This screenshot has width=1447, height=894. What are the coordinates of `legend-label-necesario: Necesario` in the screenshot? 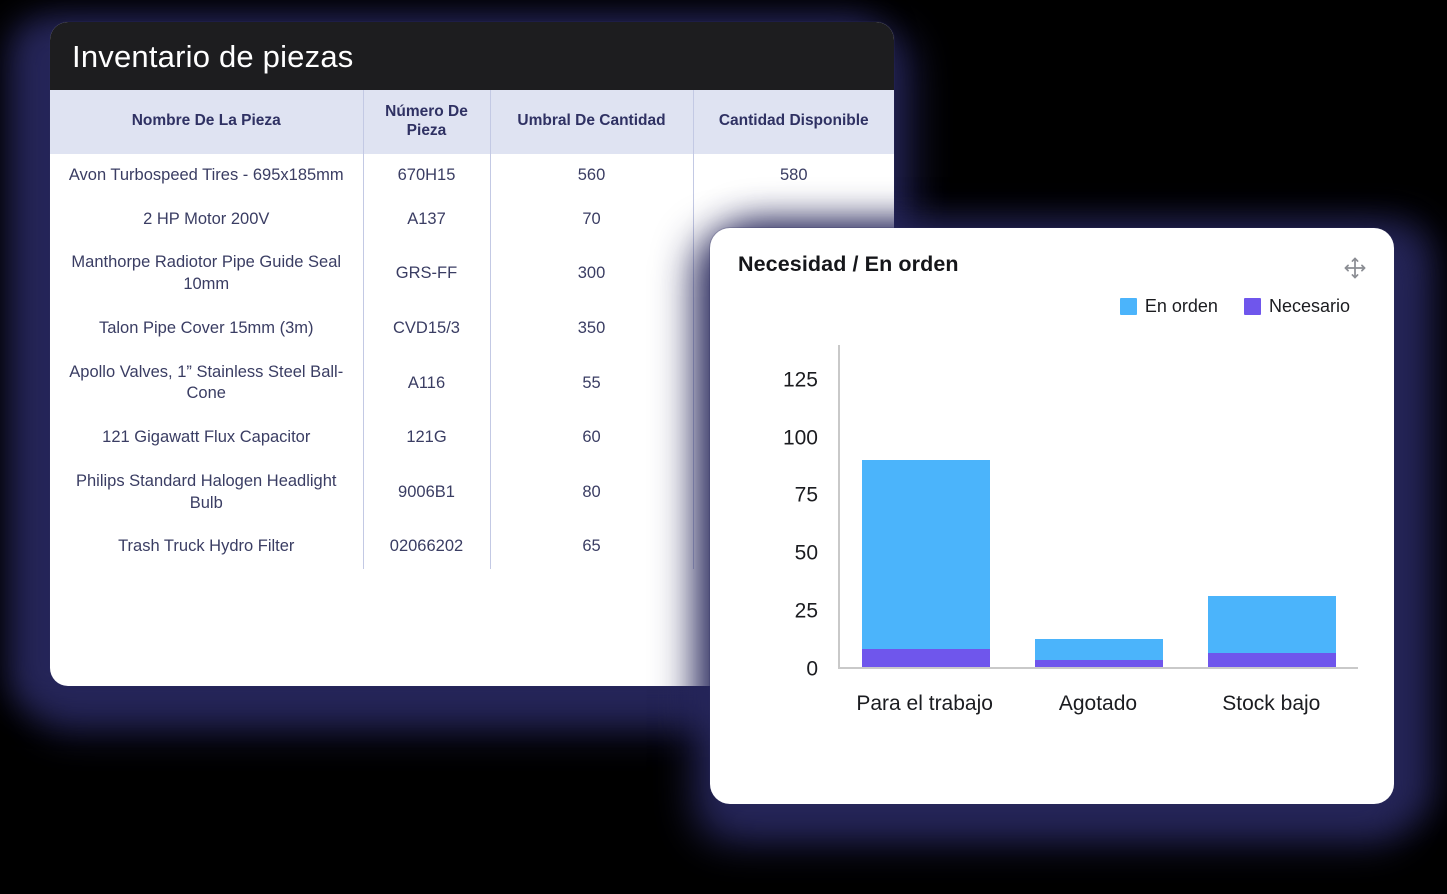 It's located at (1309, 306).